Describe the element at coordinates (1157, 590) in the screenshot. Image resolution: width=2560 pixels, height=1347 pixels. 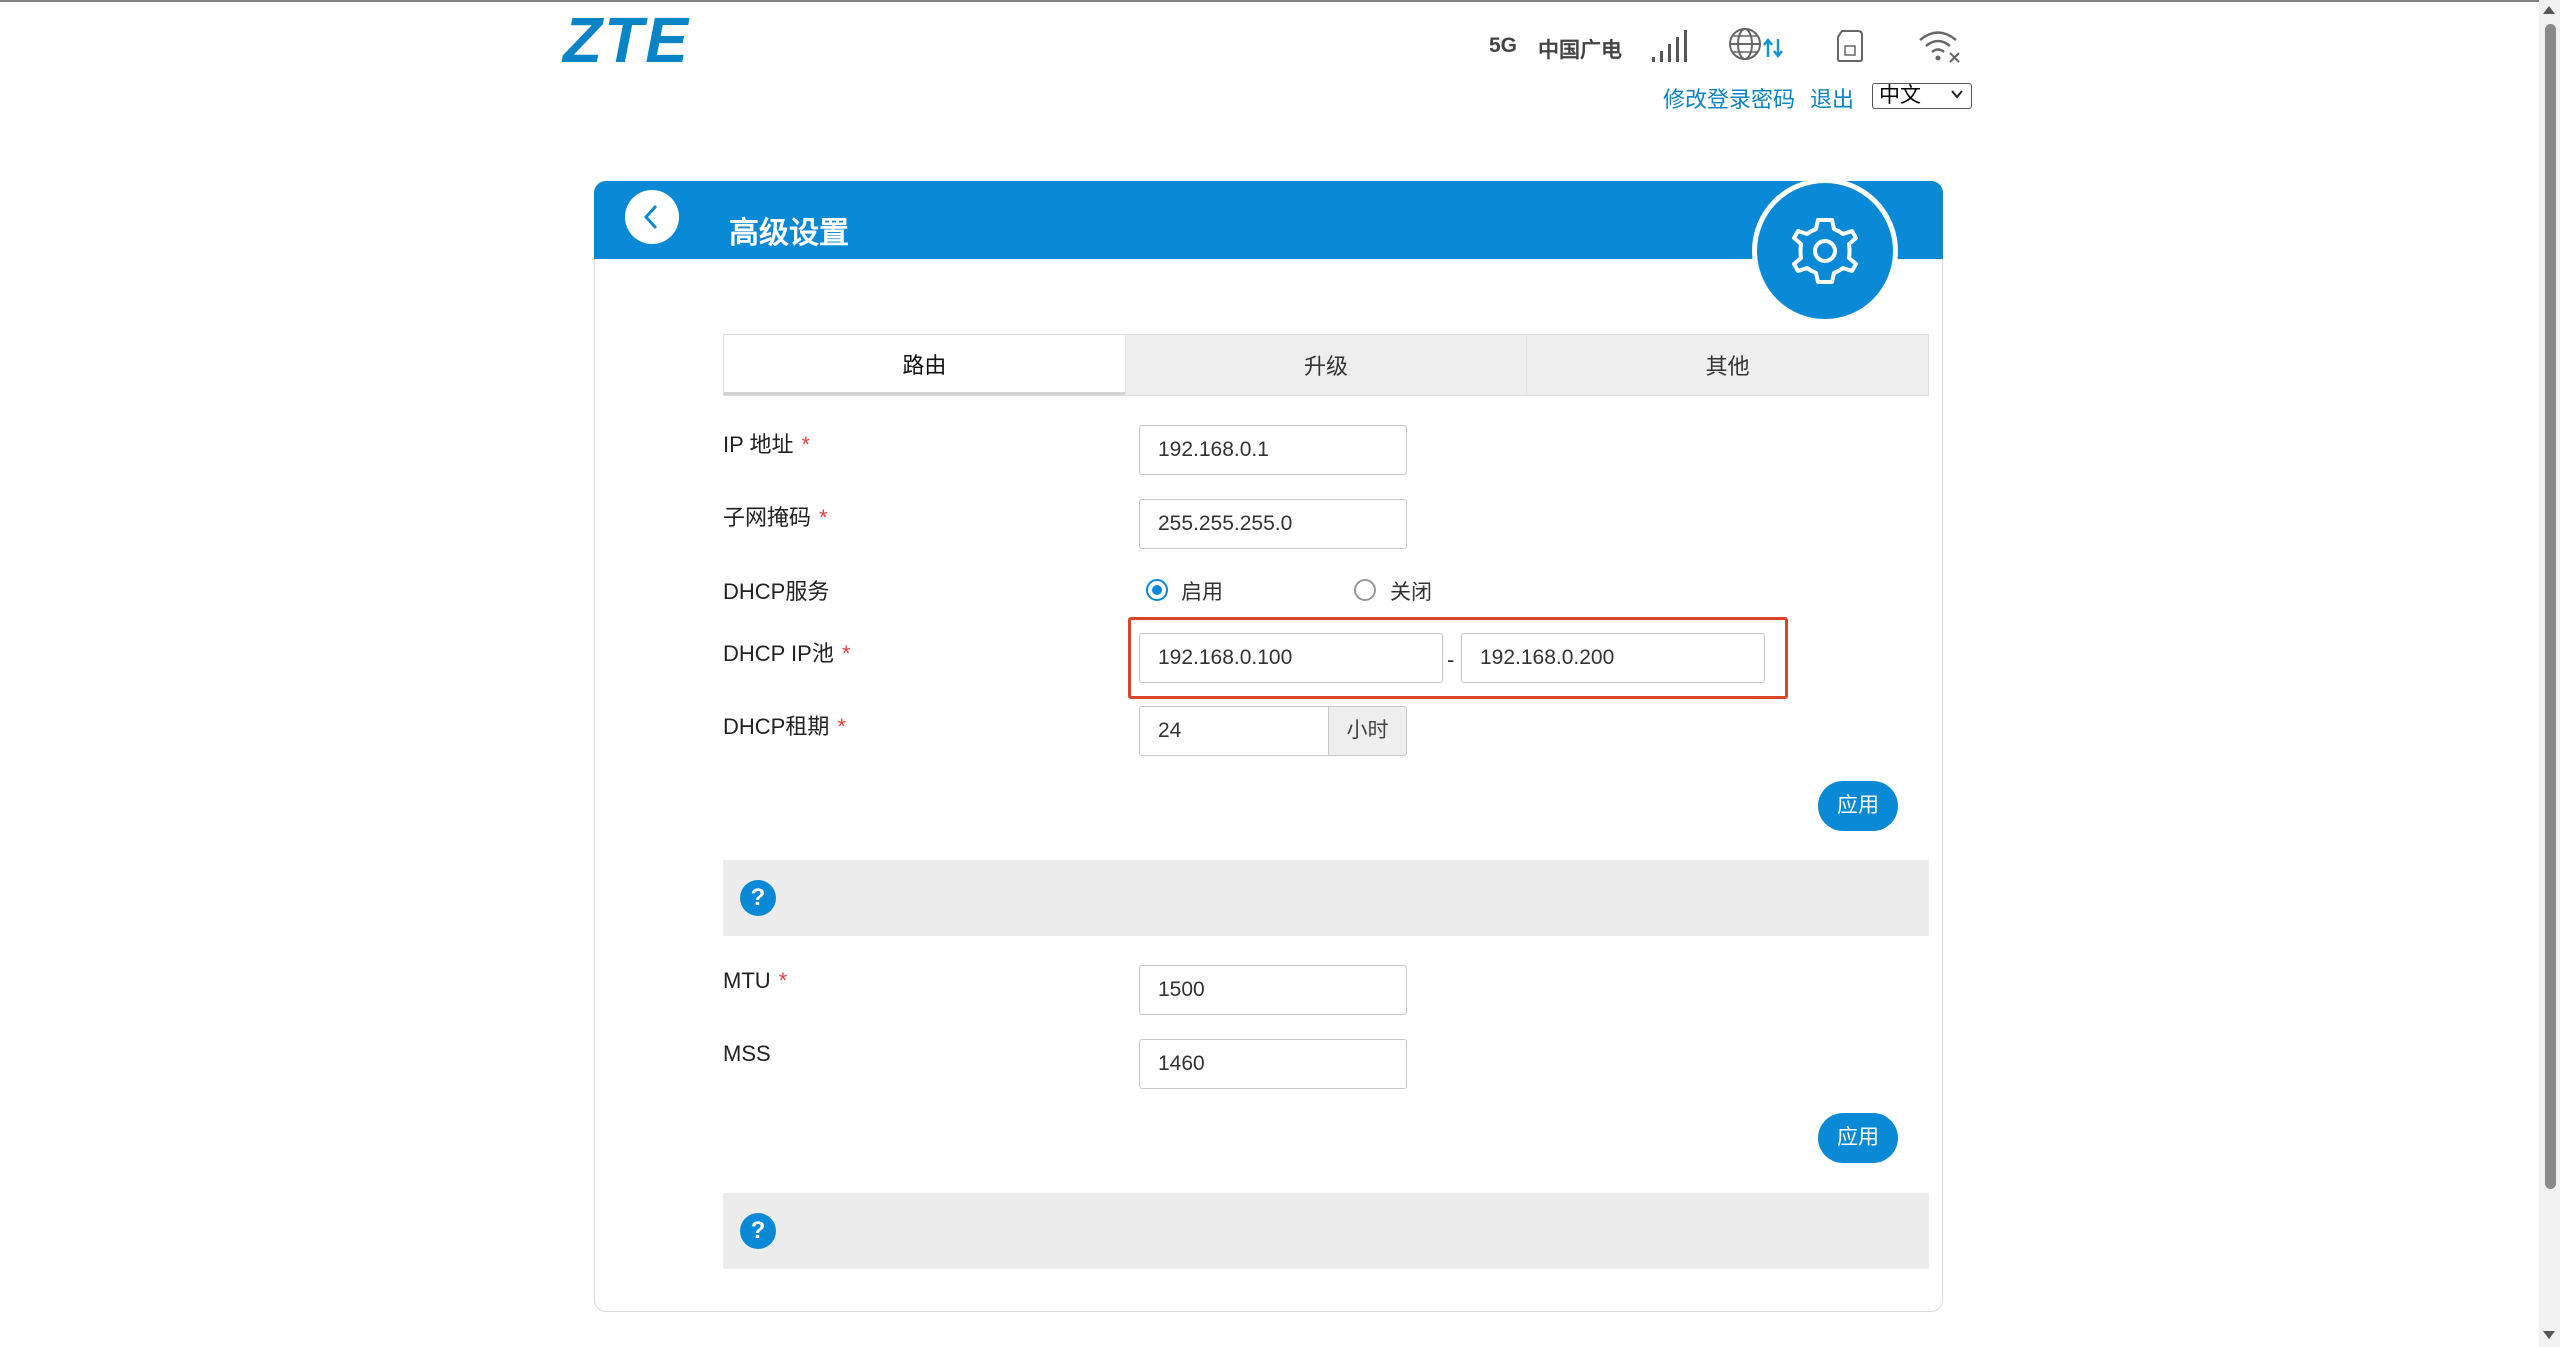
I see `dhcp-enable-radio` at that location.